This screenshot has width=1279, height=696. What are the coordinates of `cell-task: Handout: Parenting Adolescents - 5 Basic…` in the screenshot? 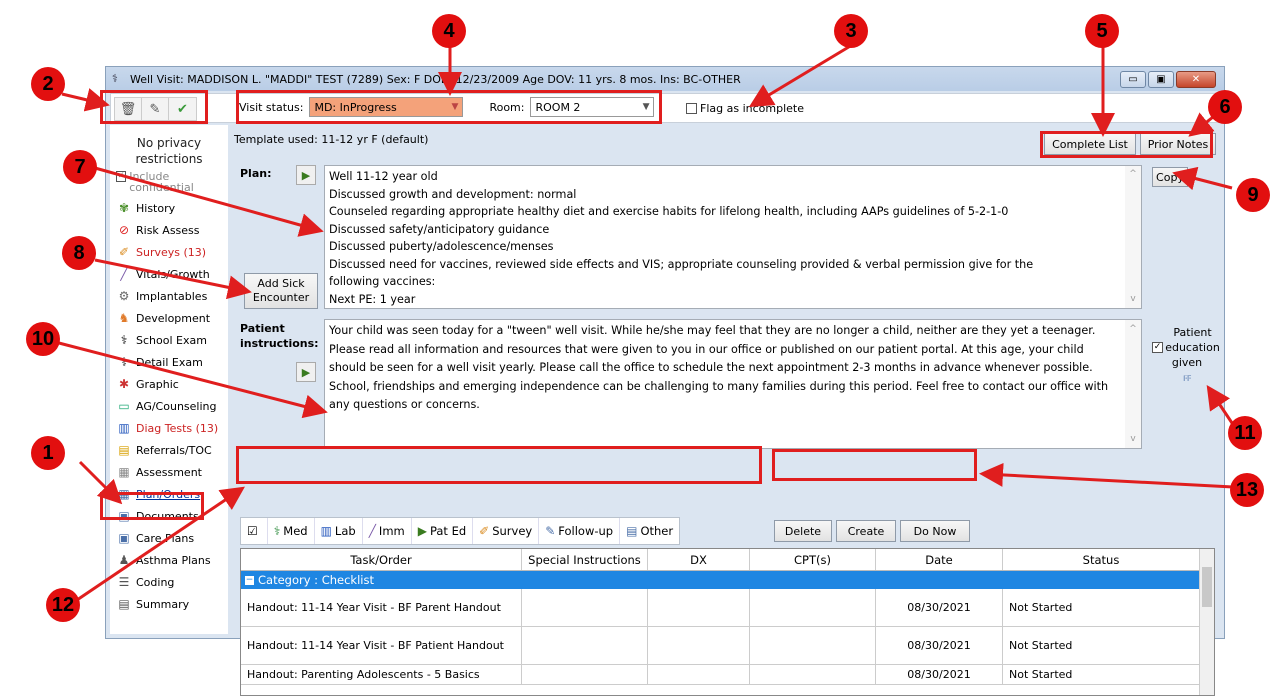 It's located at (381, 674).